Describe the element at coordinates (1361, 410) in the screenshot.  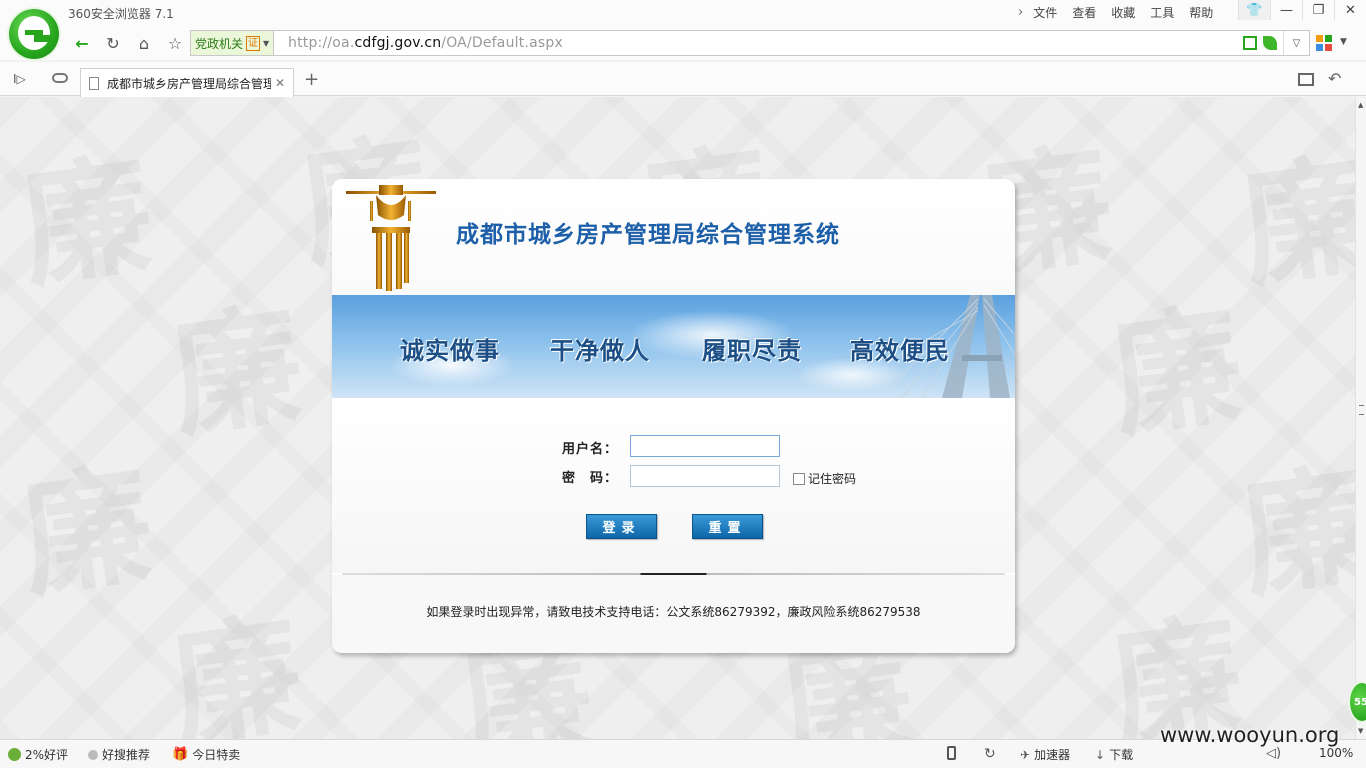
I see `scroll-grip` at that location.